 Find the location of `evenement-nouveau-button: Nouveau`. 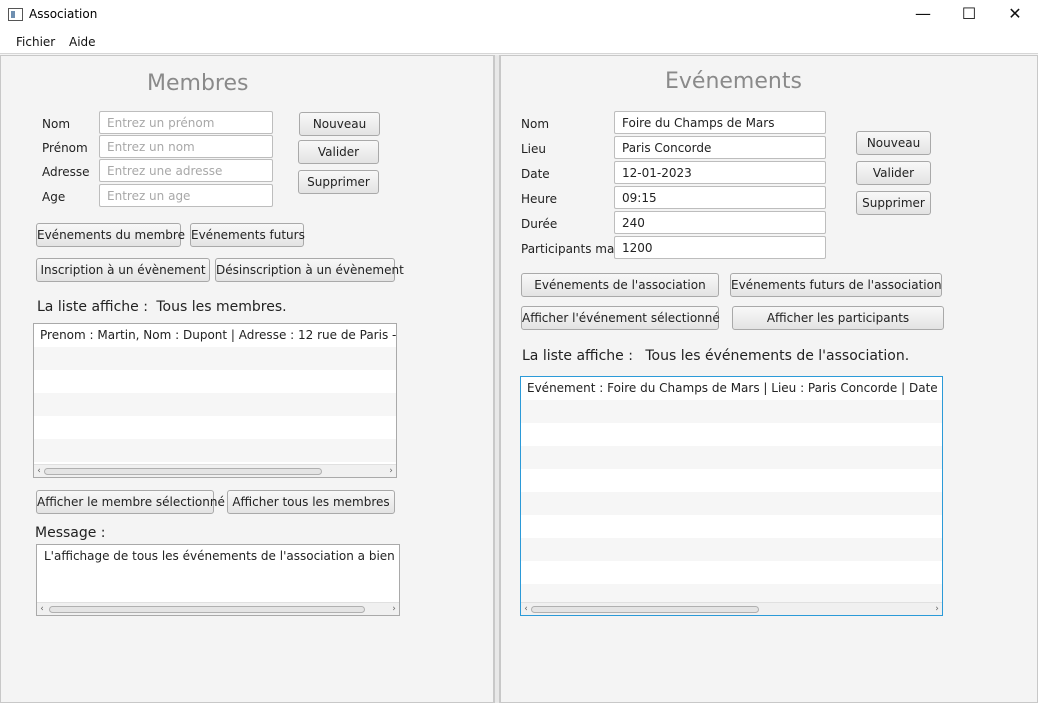

evenement-nouveau-button: Nouveau is located at coordinates (893, 143).